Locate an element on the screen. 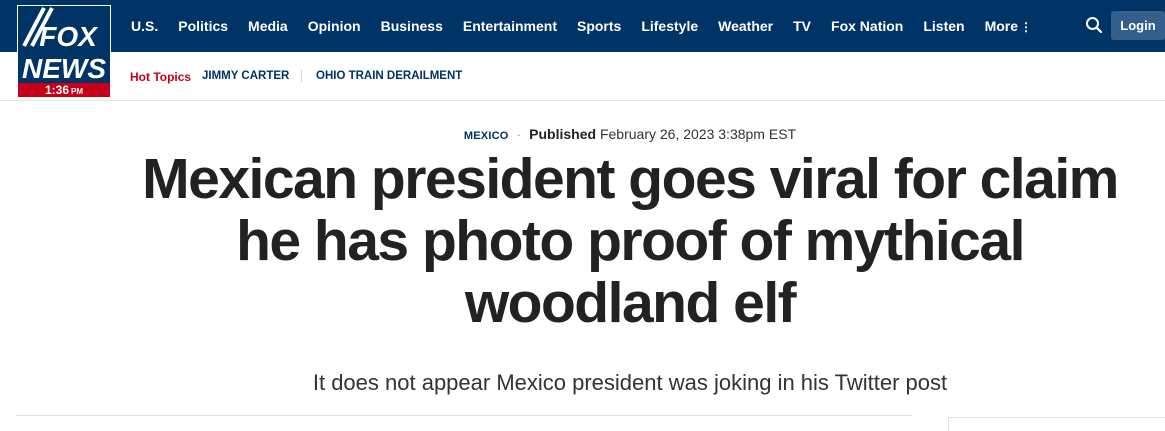 This screenshot has width=1165, height=431. hot-topics-label: Hot Topics is located at coordinates (161, 77).